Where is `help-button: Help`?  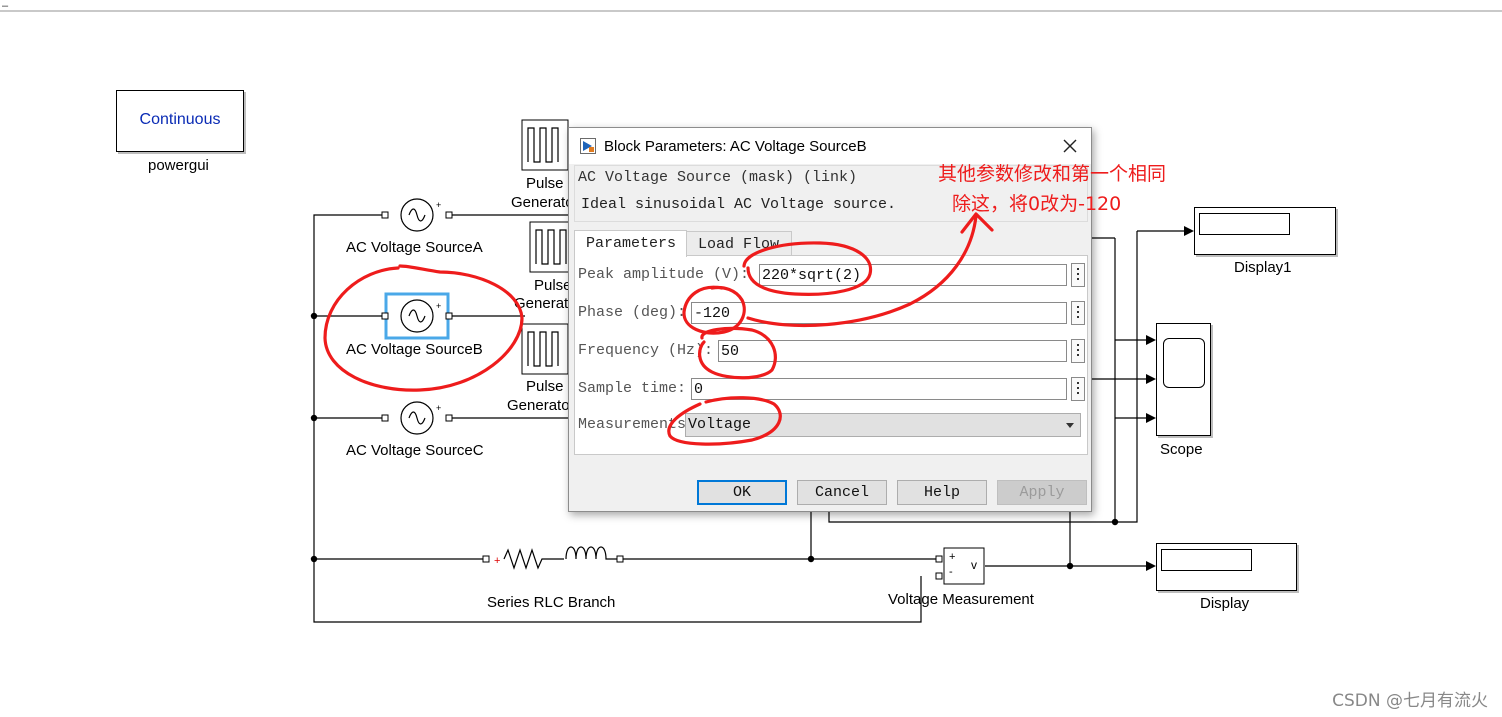
help-button: Help is located at coordinates (942, 492).